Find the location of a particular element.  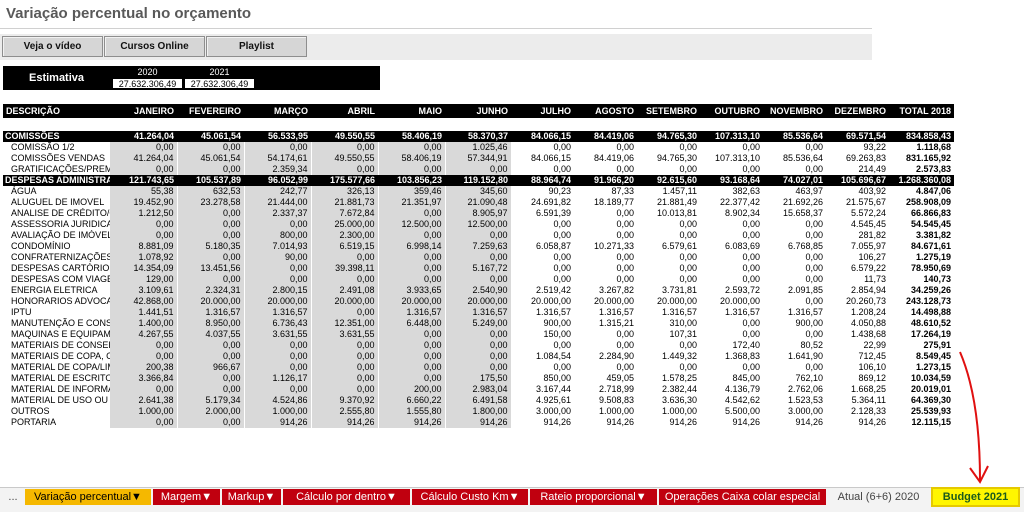

month-cell: 84.419,06 is located at coordinates (605, 158).